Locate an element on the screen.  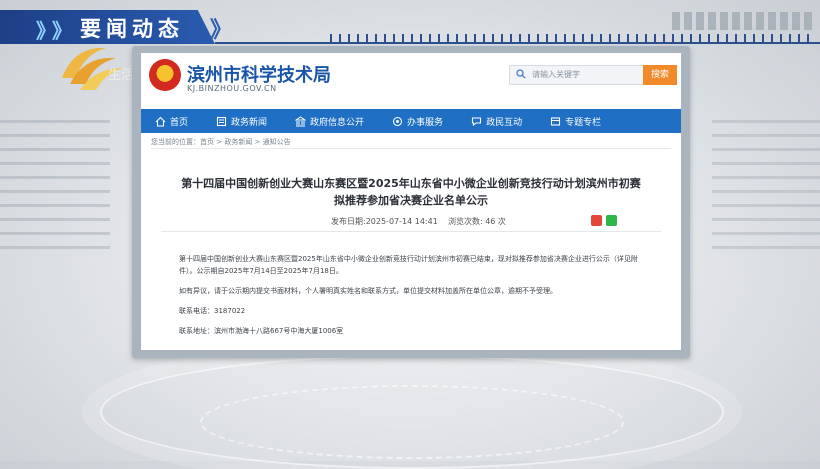
nav-item-topics: 专题专栏 is located at coordinates (575, 121).